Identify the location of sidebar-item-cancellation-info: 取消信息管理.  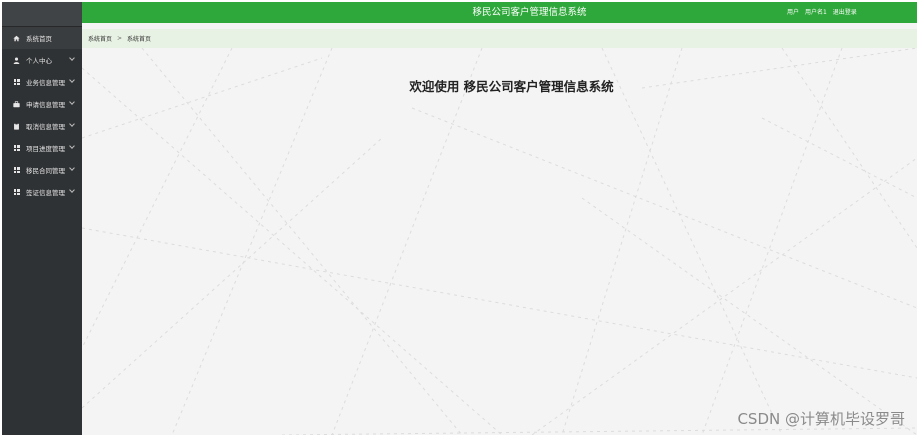
(42, 126).